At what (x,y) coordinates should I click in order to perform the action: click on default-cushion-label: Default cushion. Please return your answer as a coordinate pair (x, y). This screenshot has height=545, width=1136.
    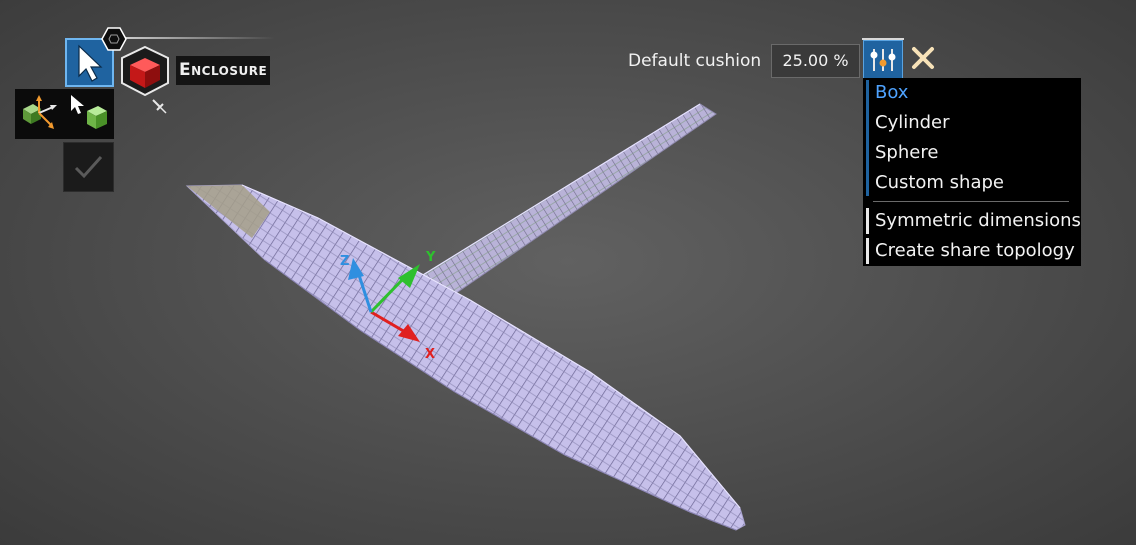
    Looking at the image, I should click on (695, 61).